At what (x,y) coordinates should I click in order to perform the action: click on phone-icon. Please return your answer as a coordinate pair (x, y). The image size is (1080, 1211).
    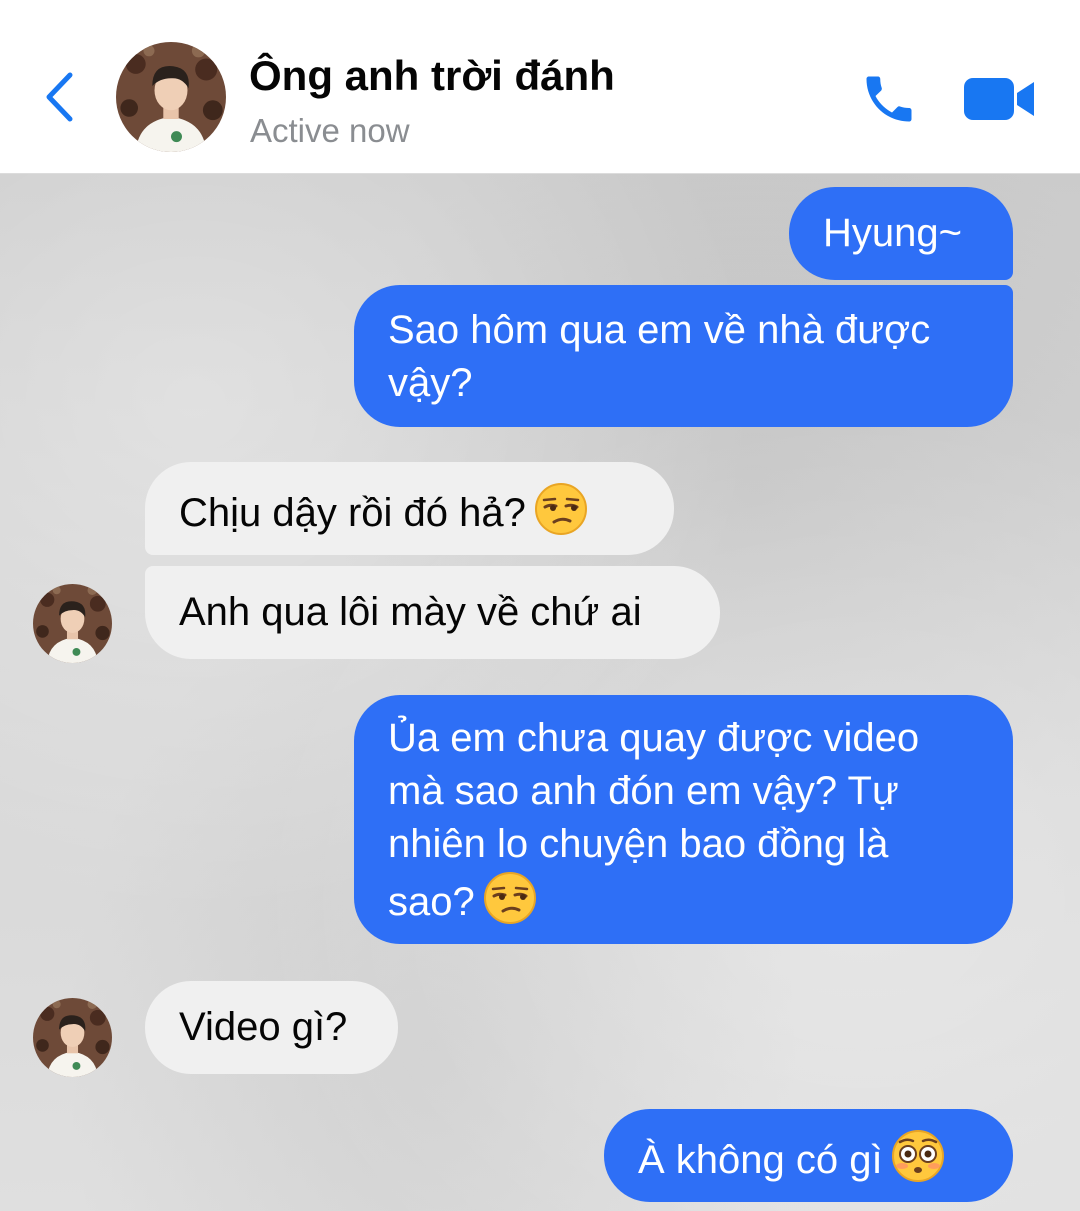
    Looking at the image, I should click on (889, 99).